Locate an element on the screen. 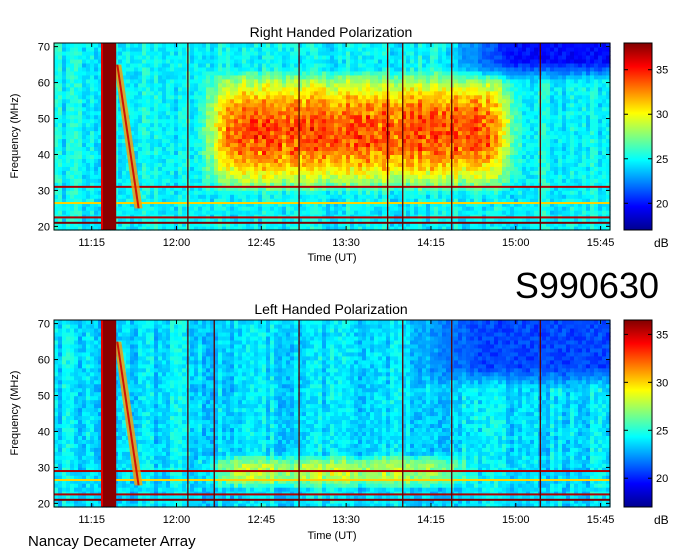 Image resolution: width=680 pixels, height=552 pixels. right-x-axis-label: Time (UT) is located at coordinates (331, 258).